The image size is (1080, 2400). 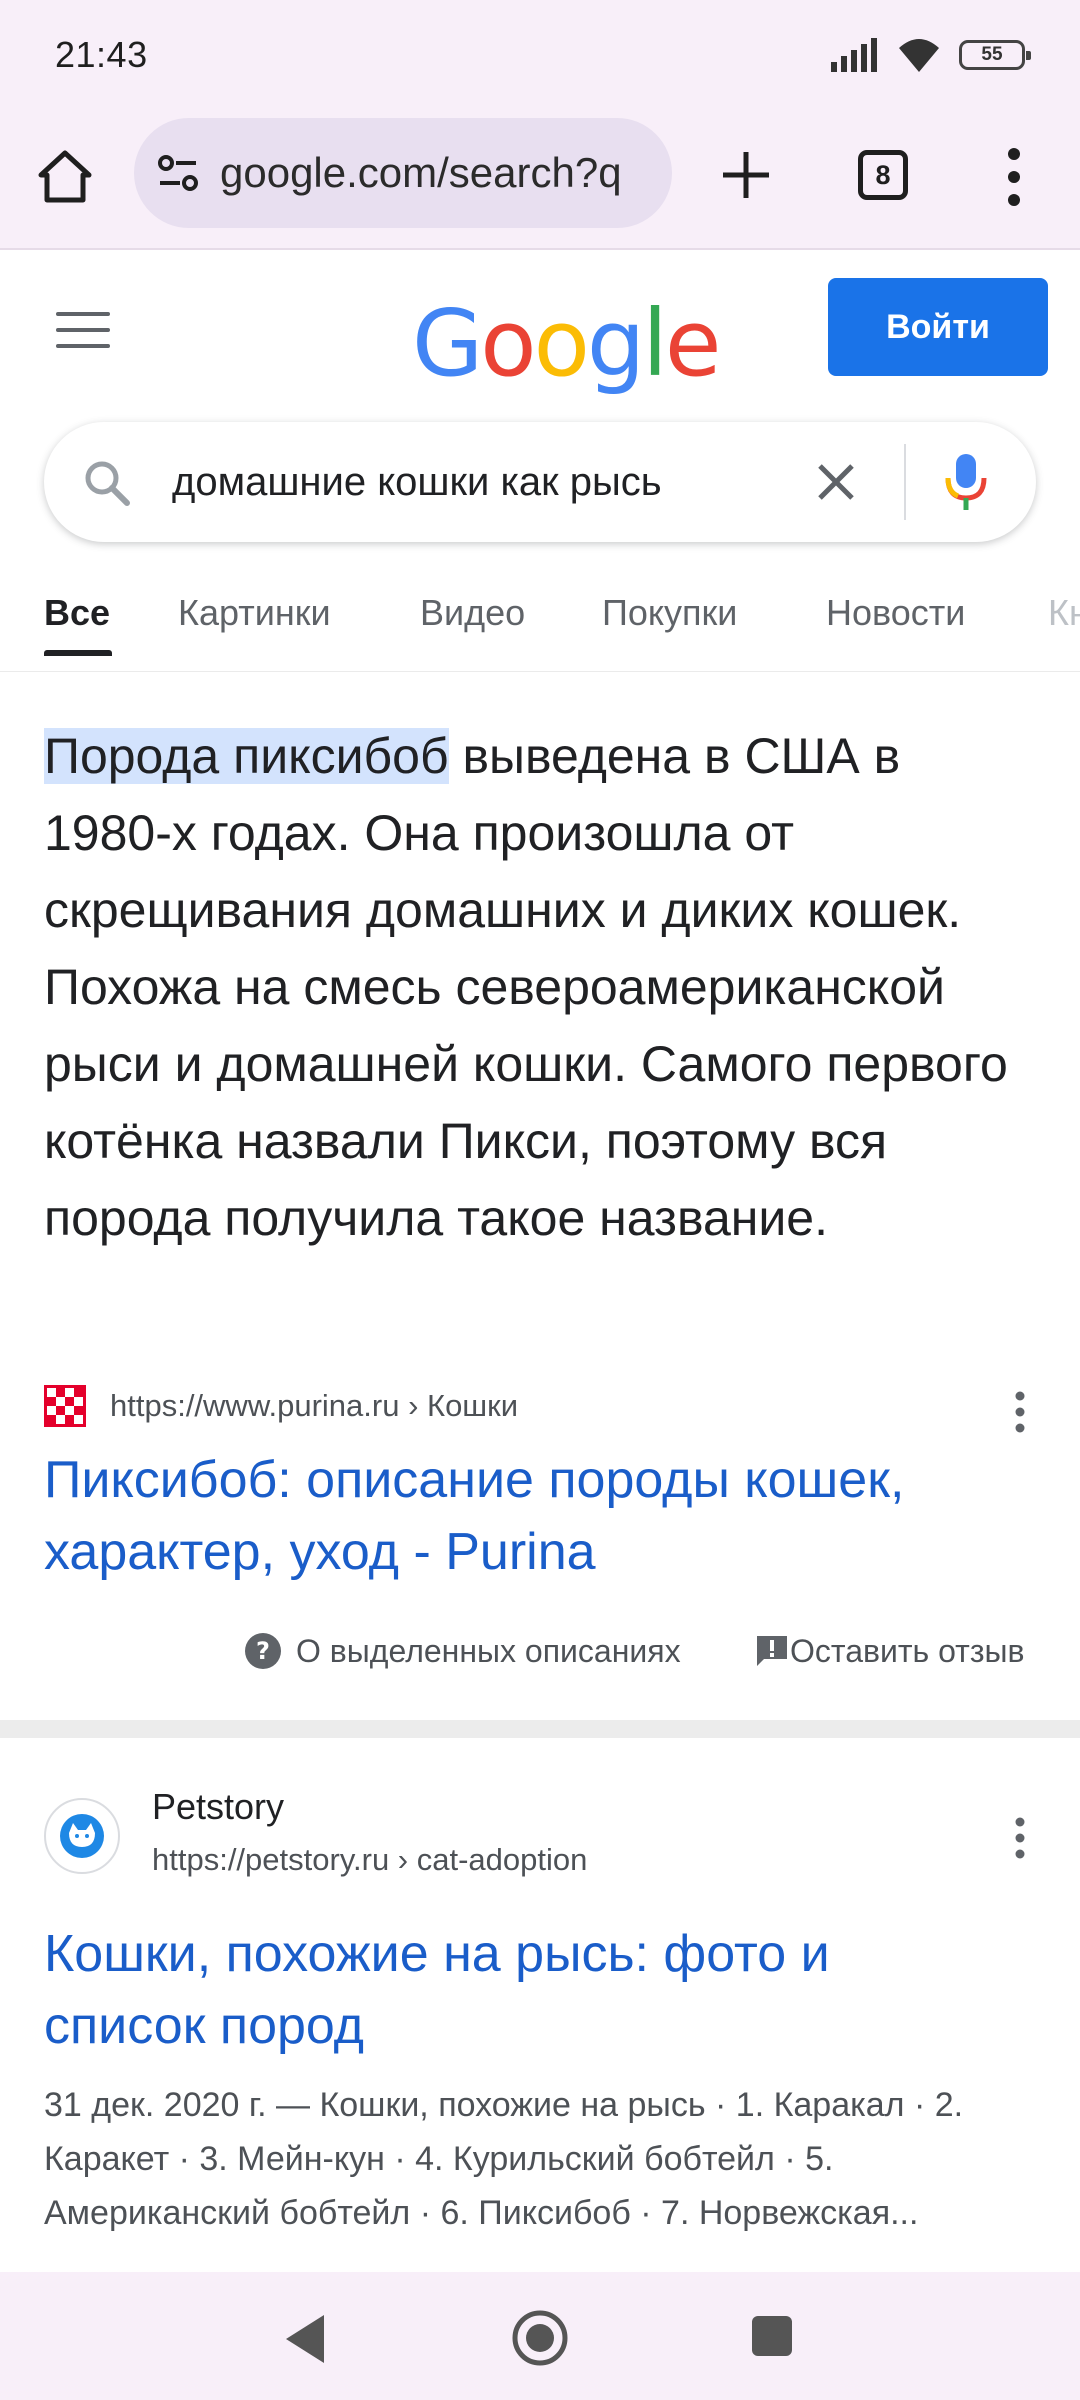 I want to click on google-logo: Google, so click(x=566, y=343).